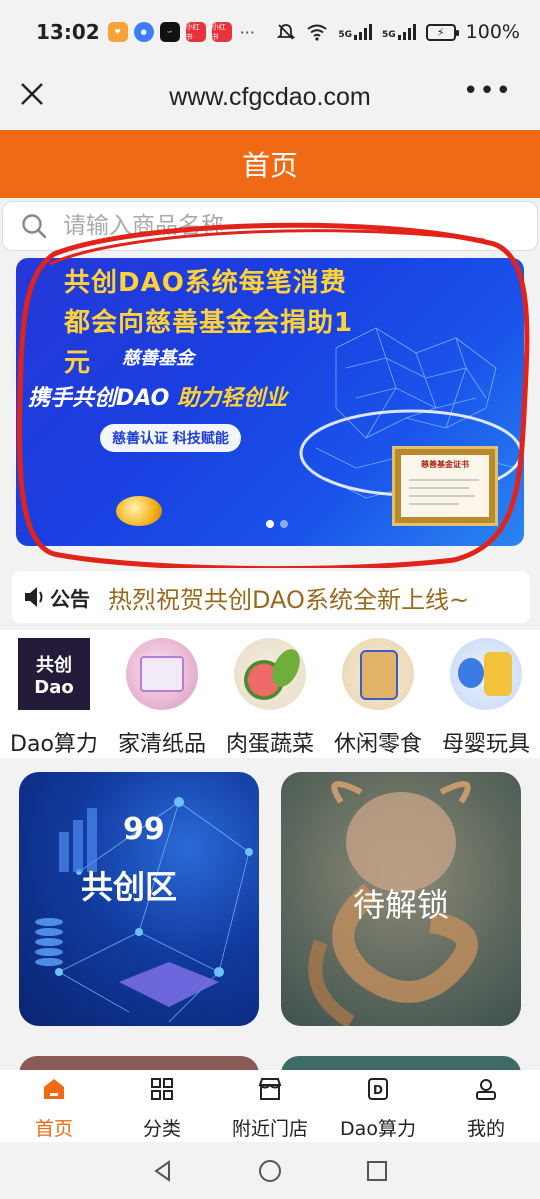 This screenshot has height=1199, width=540. I want to click on category-grid: 共创 Dao Dao算力 家清纸品 肉蛋蔬菜 休闲零食 母婴玩具, so click(270, 694).